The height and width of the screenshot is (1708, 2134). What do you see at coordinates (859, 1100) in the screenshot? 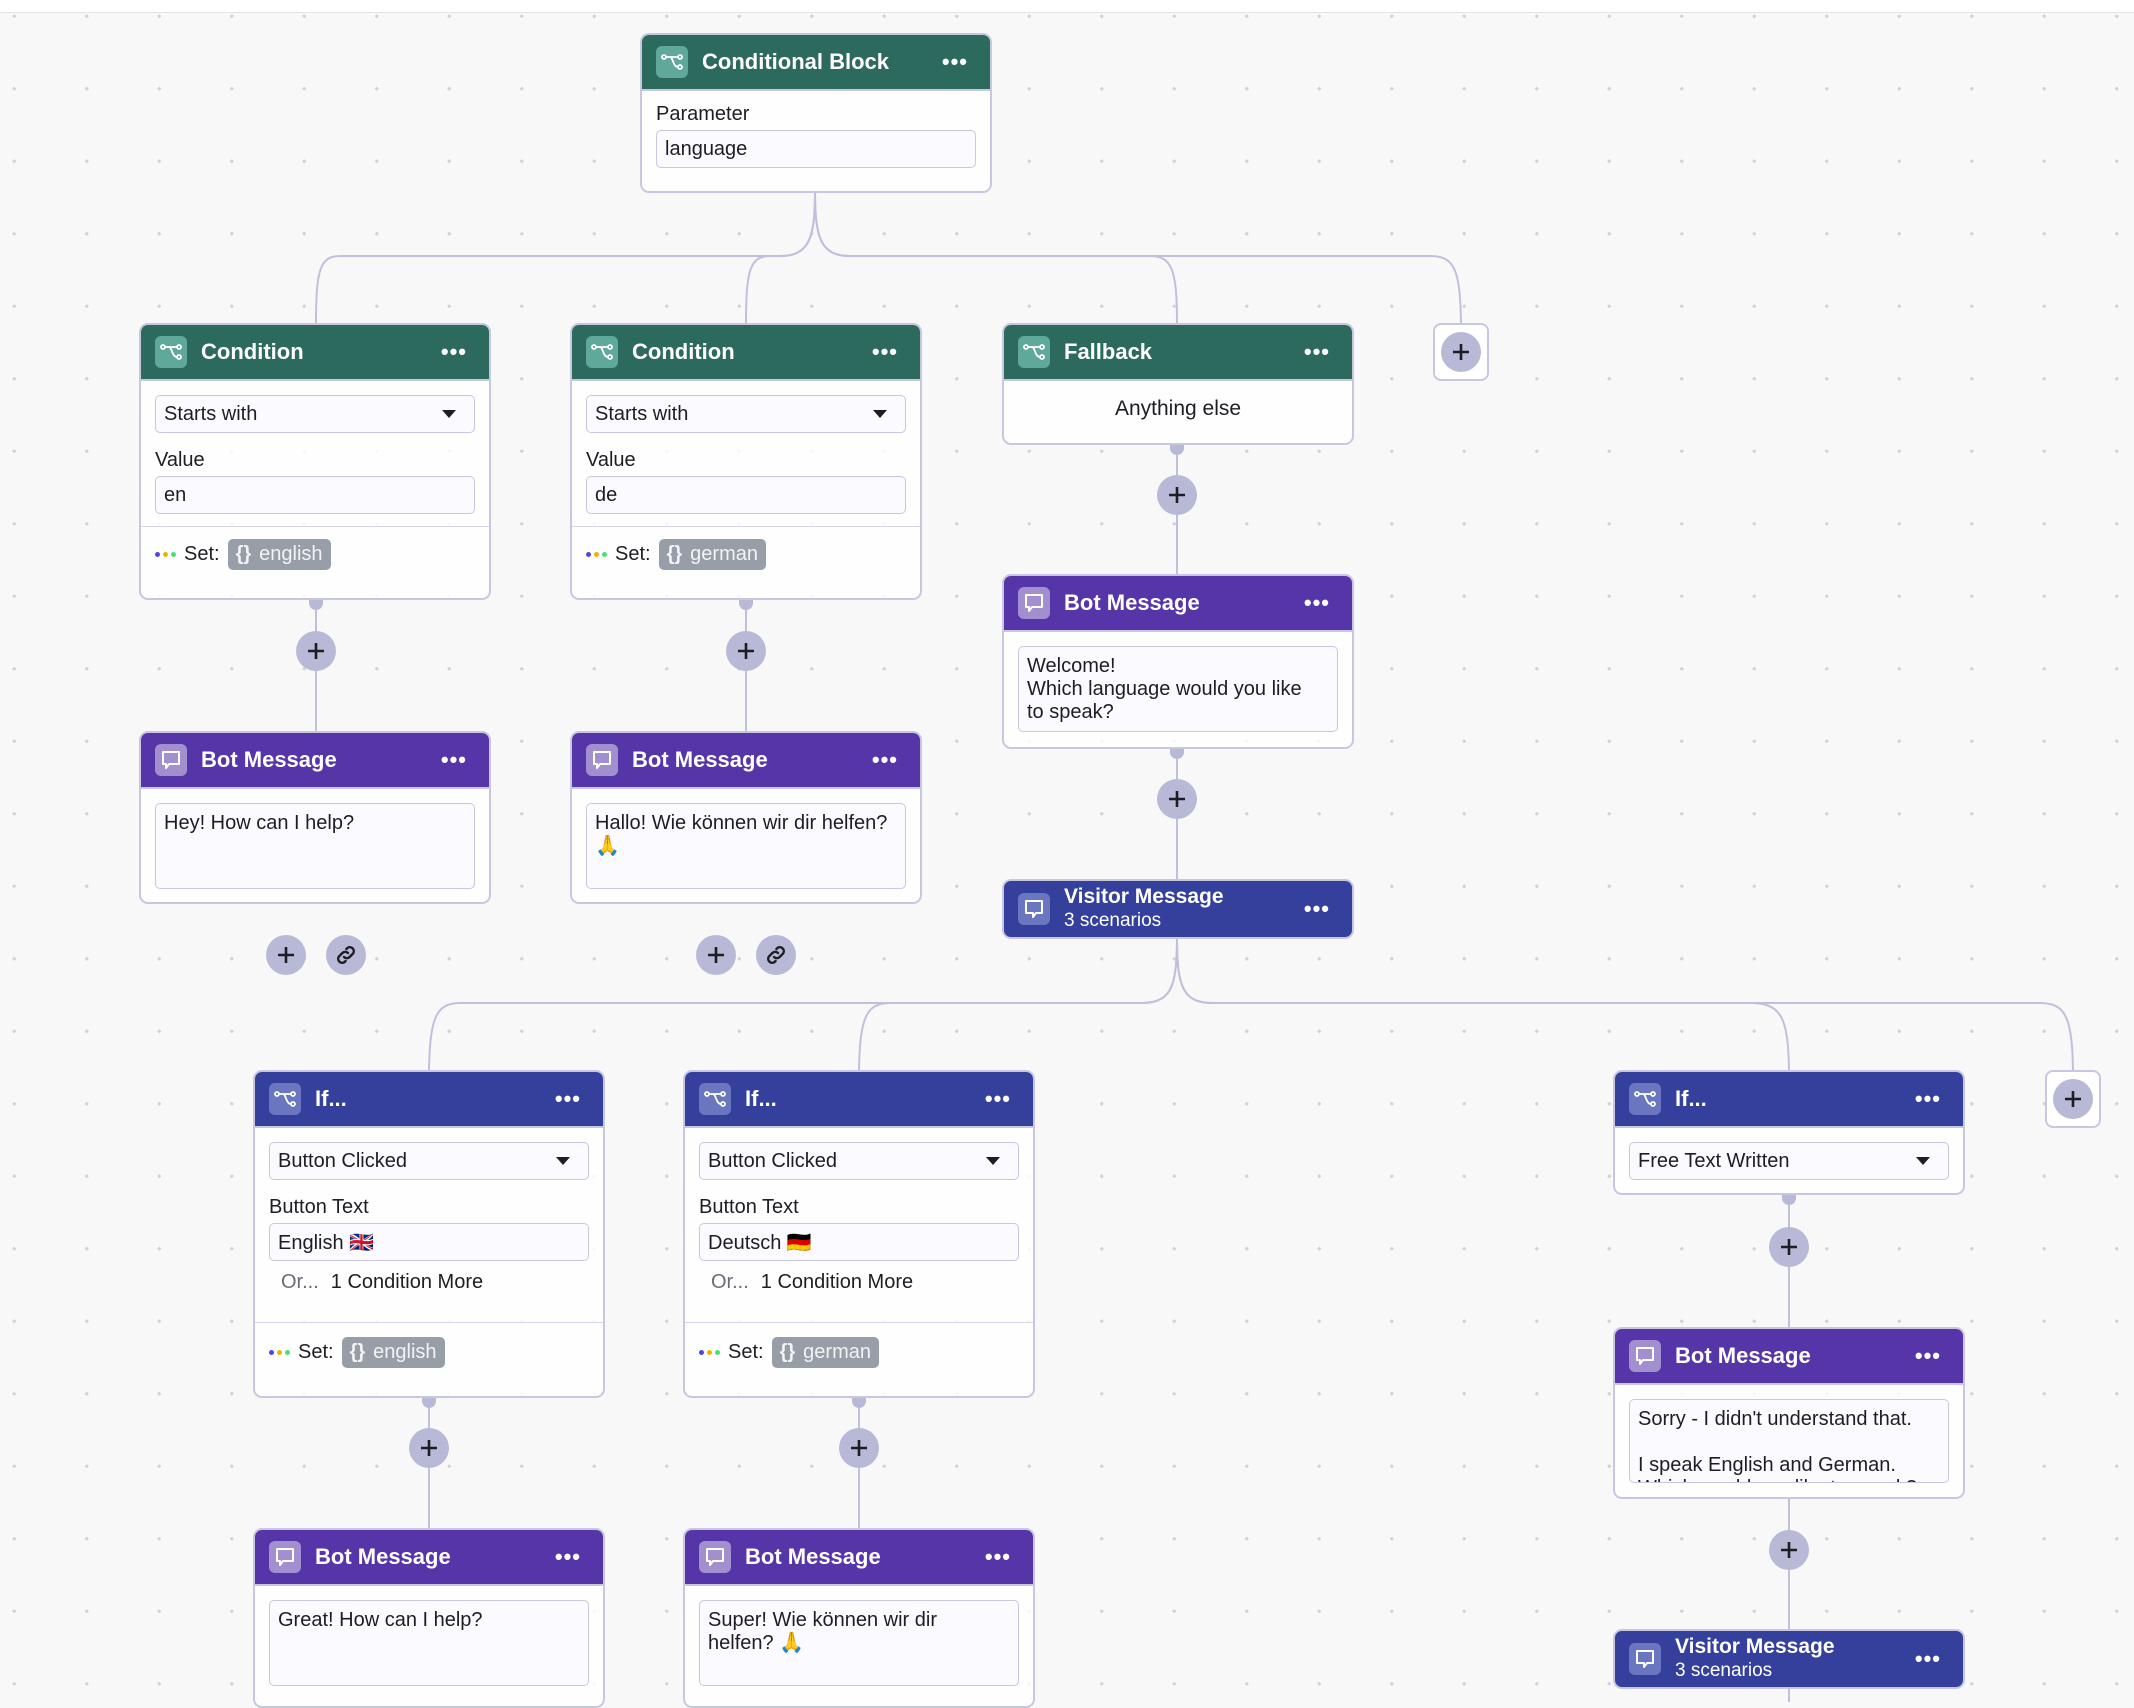
I see `scenario-header: If... •••` at bounding box center [859, 1100].